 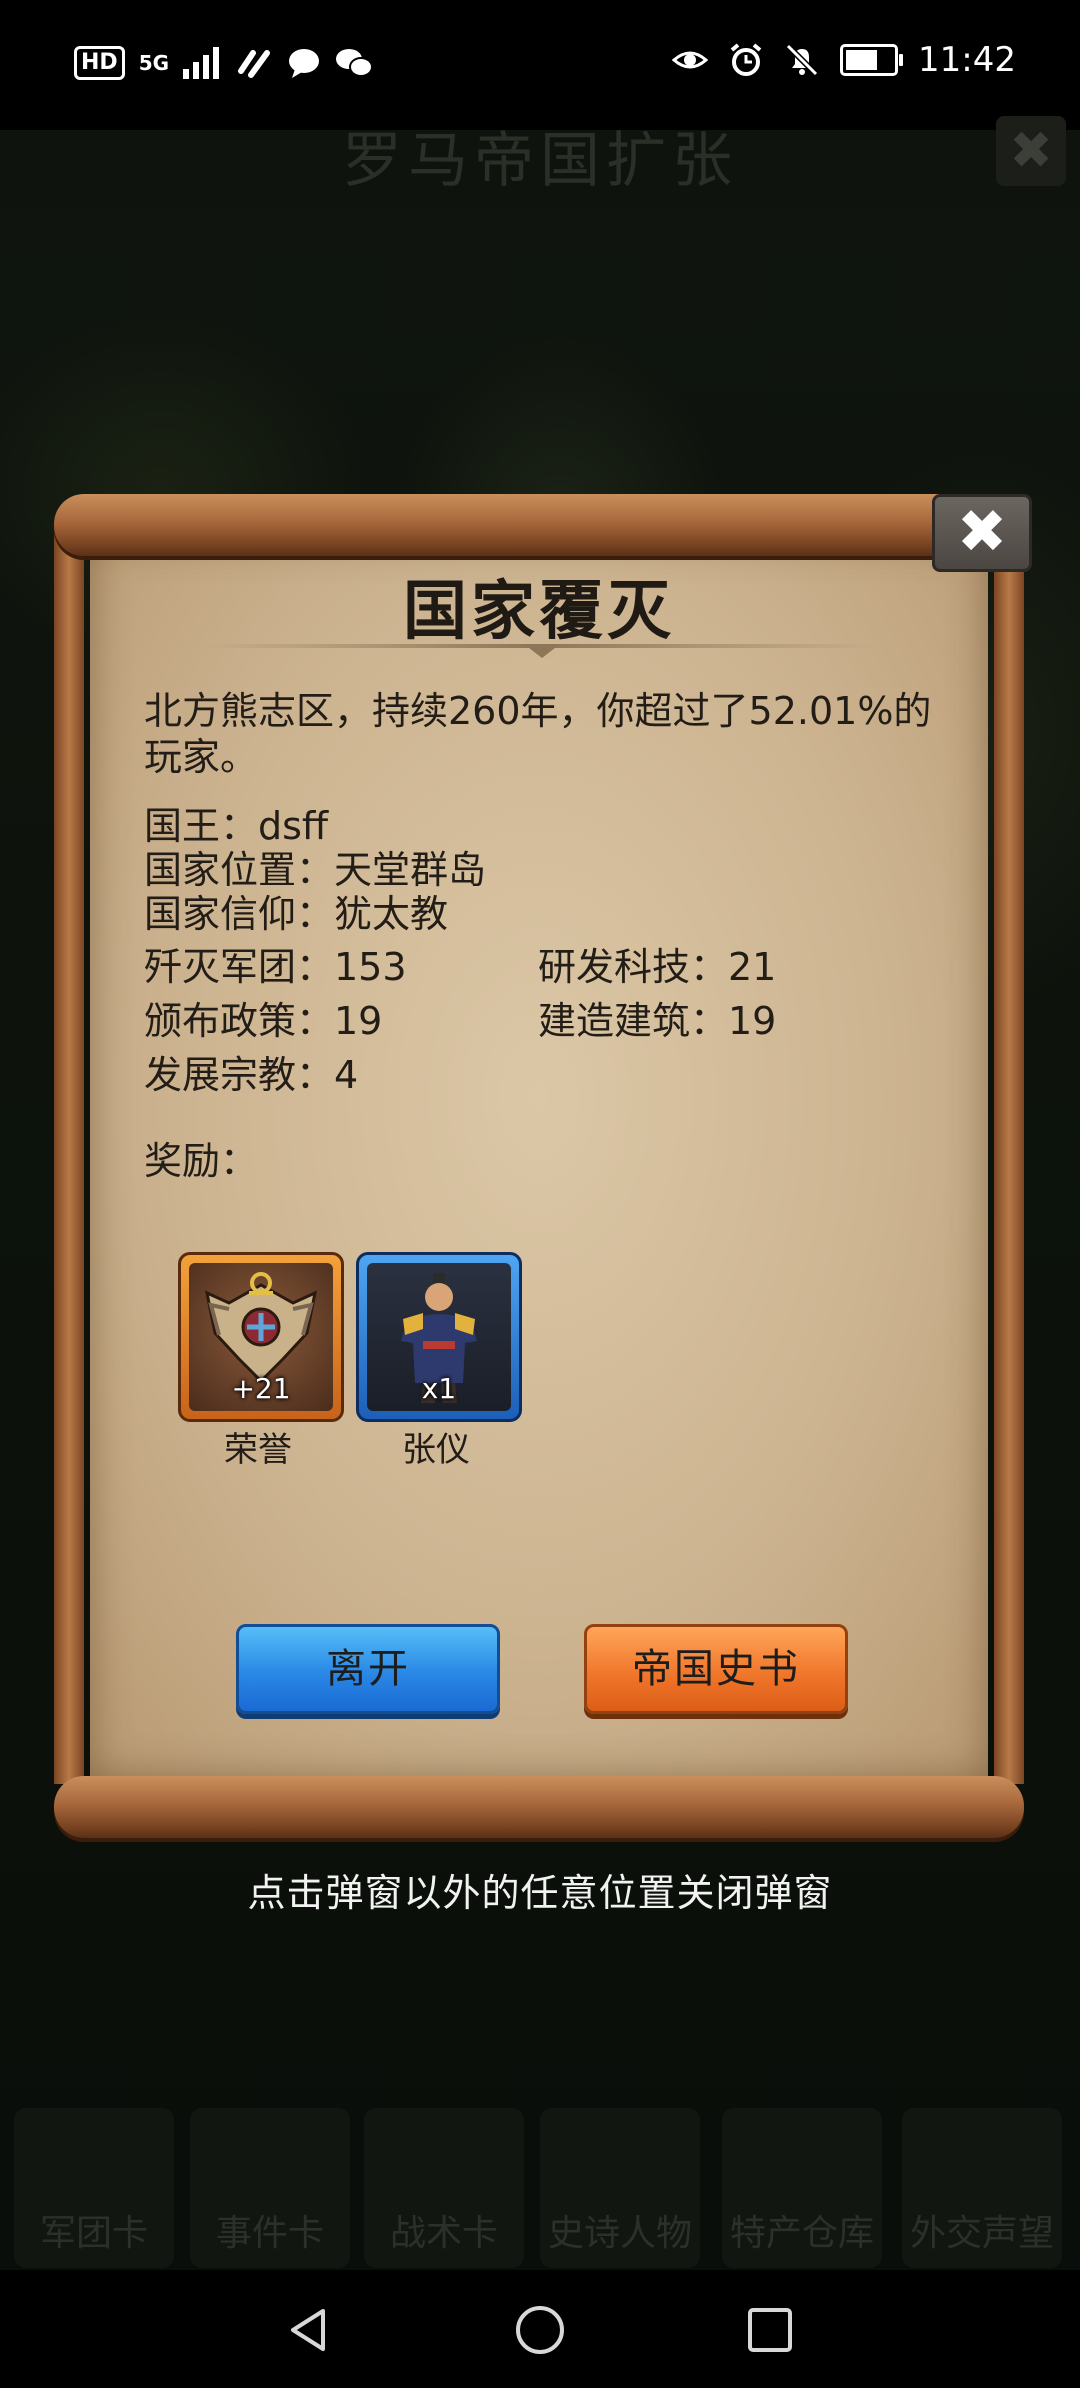 I want to click on hd-badge: HD, so click(x=99, y=63).